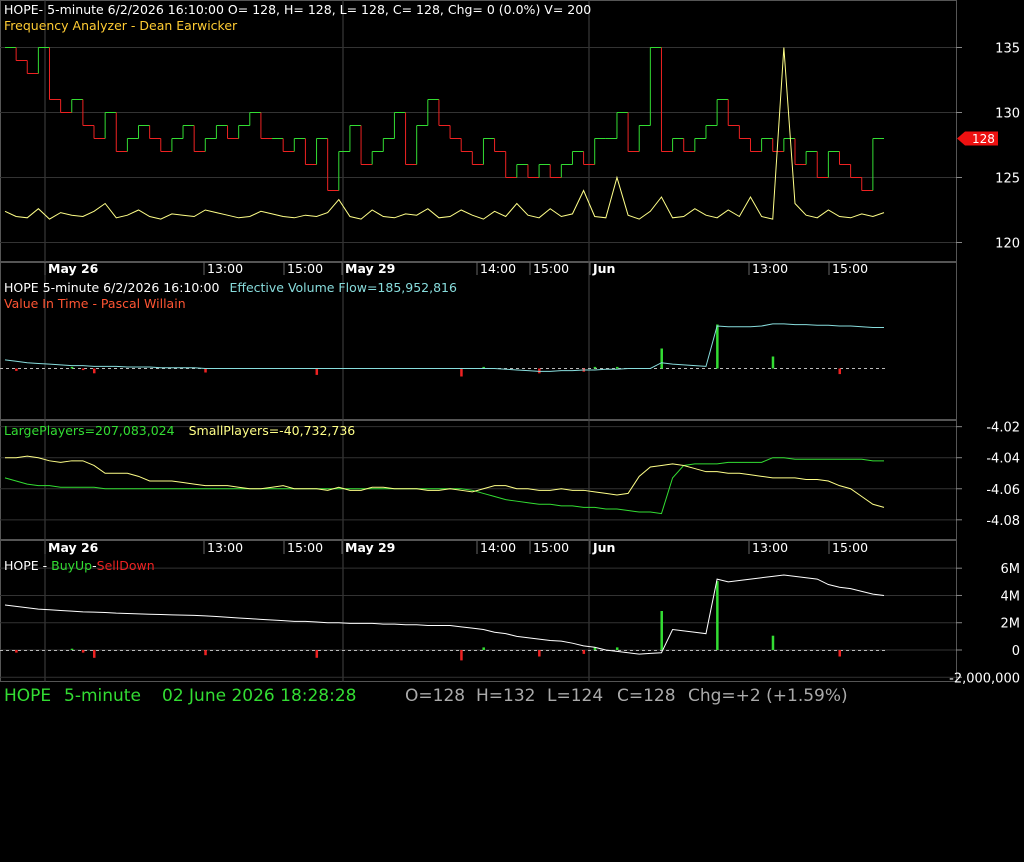 This screenshot has width=1024, height=862. I want to click on buyup-selldown-bars, so click(428, 621).